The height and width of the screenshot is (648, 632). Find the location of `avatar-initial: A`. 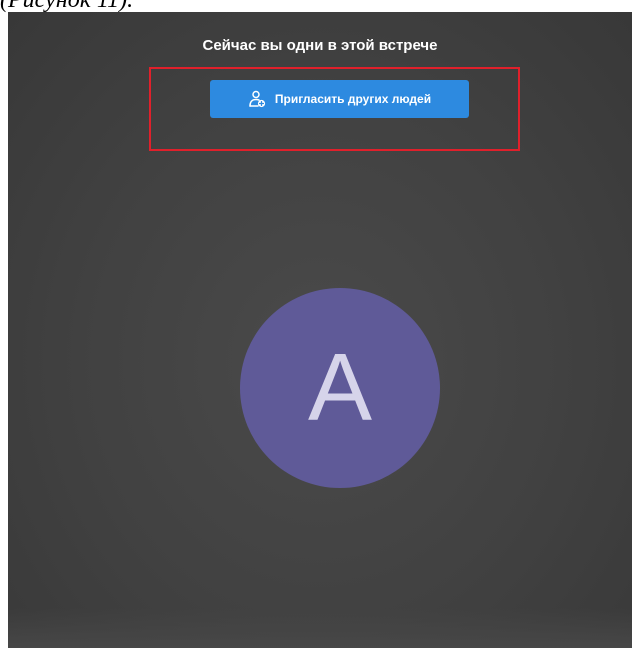

avatar-initial: A is located at coordinates (340, 387).